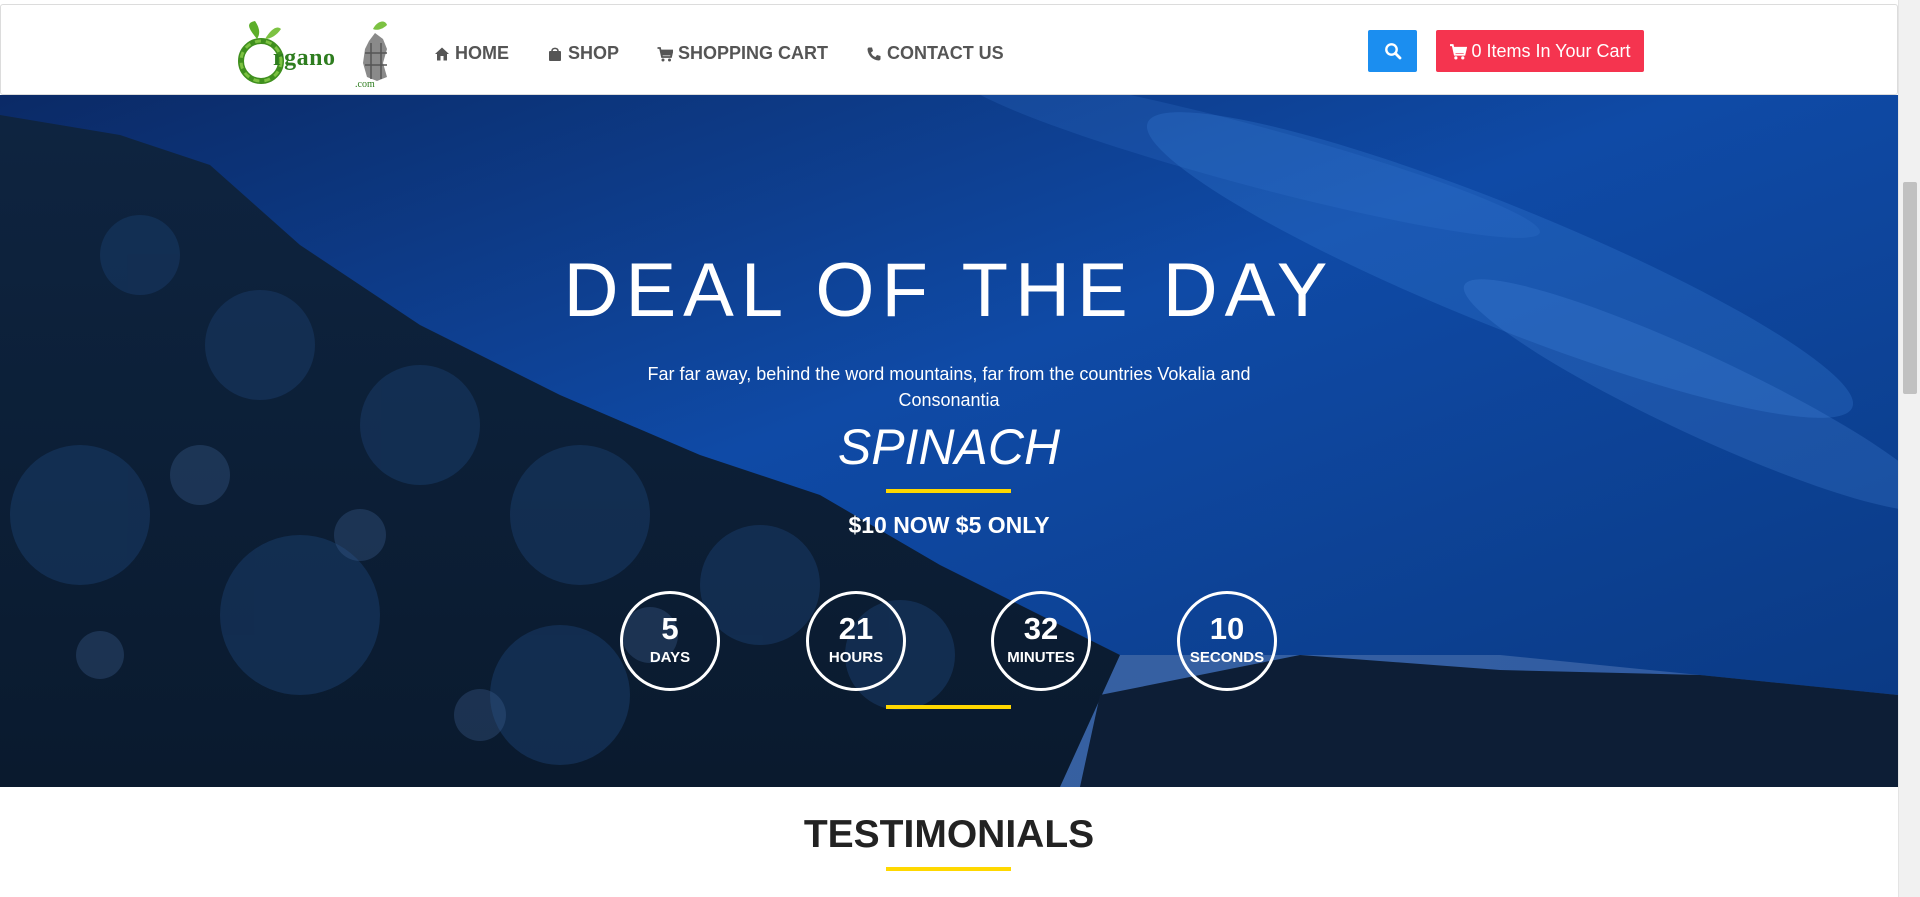  What do you see at coordinates (670, 657) in the screenshot?
I see `countdown-days-label: DAYS` at bounding box center [670, 657].